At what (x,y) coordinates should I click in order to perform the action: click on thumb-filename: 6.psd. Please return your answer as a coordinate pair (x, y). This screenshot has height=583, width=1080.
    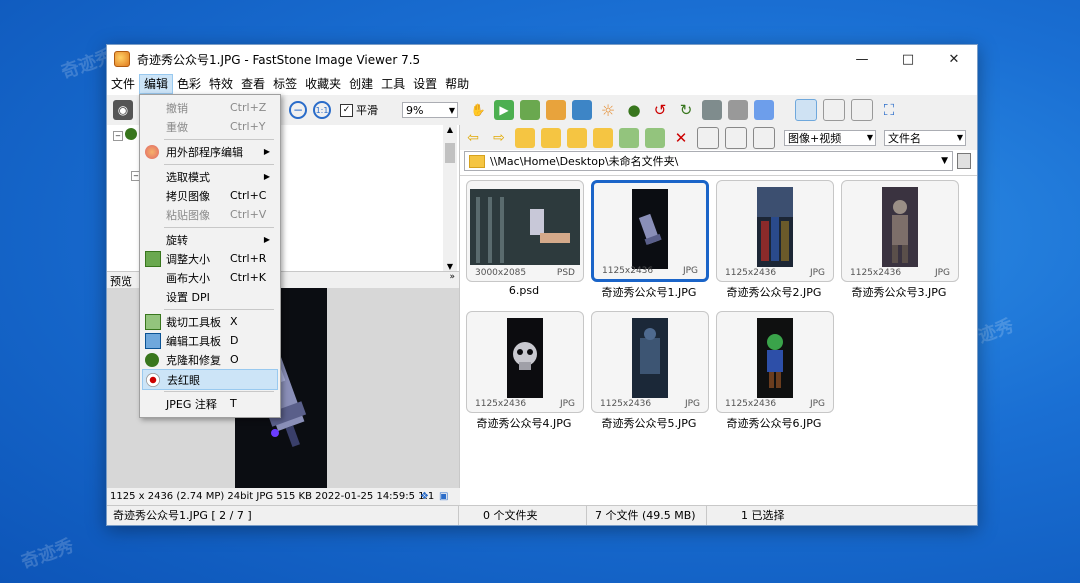
    Looking at the image, I should click on (524, 290).